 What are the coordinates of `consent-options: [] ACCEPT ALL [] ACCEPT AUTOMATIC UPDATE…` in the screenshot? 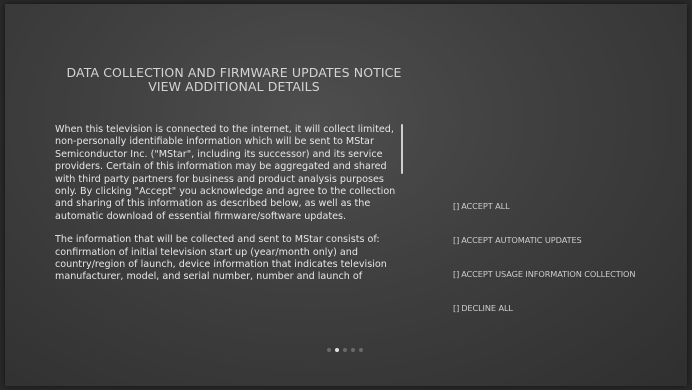 It's located at (568, 257).